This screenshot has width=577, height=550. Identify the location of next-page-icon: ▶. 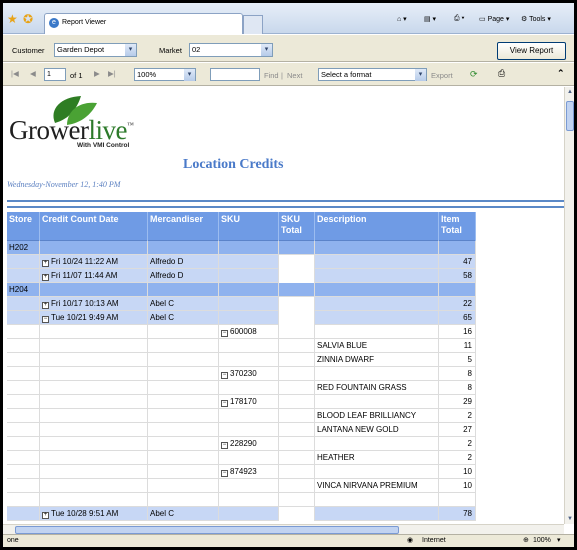
(97, 73).